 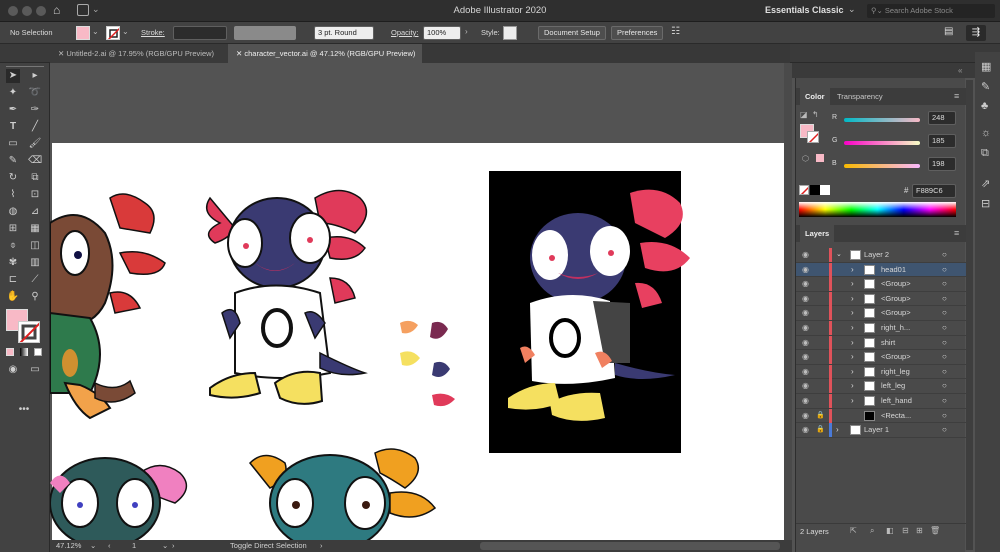 What do you see at coordinates (35, 76) in the screenshot?
I see `direct-selection-tool-icon: ▸` at bounding box center [35, 76].